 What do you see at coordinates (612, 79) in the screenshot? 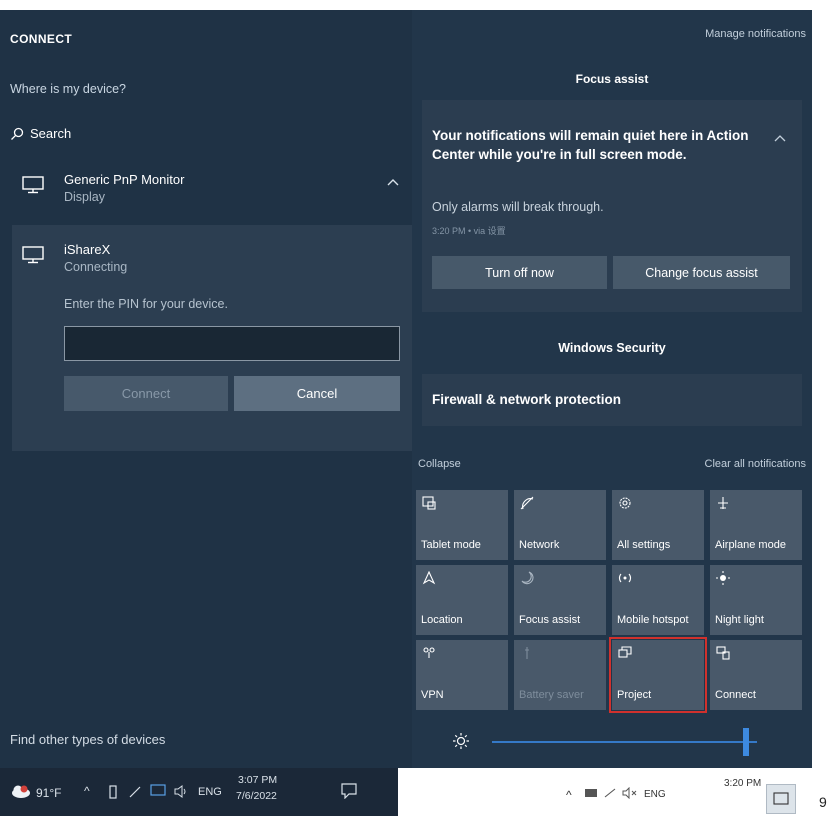
I see `focus-assist-header: Focus assist` at bounding box center [612, 79].